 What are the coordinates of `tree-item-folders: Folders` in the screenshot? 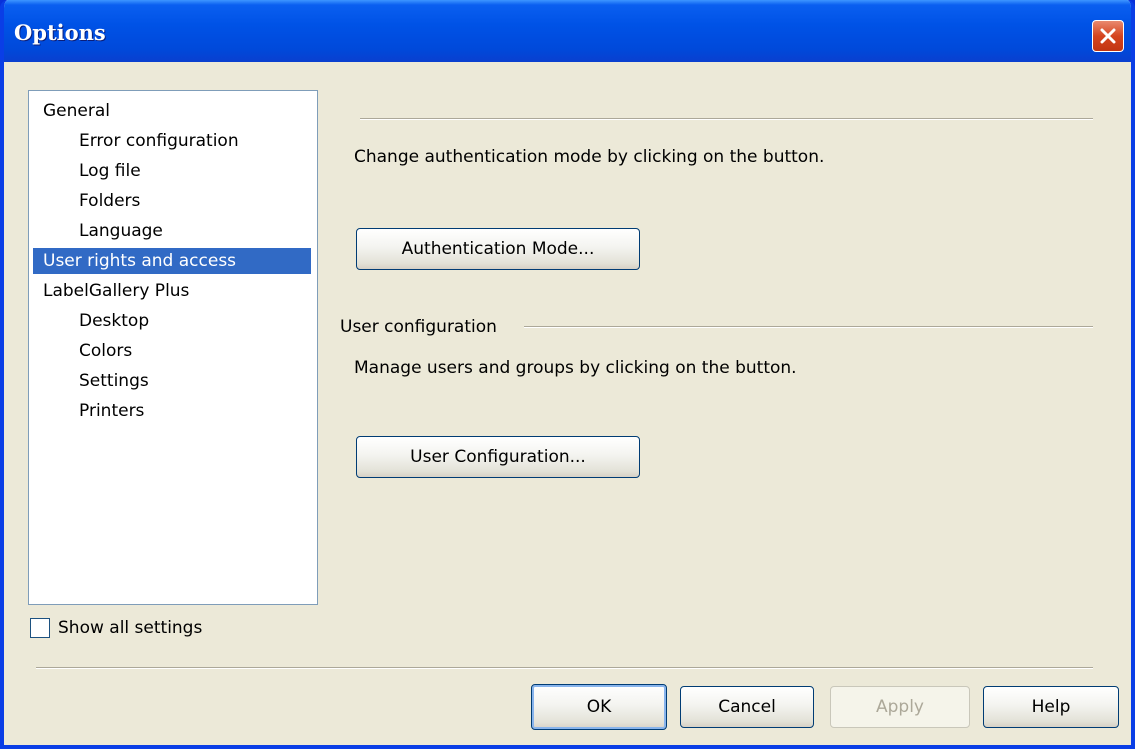 It's located at (114, 201).